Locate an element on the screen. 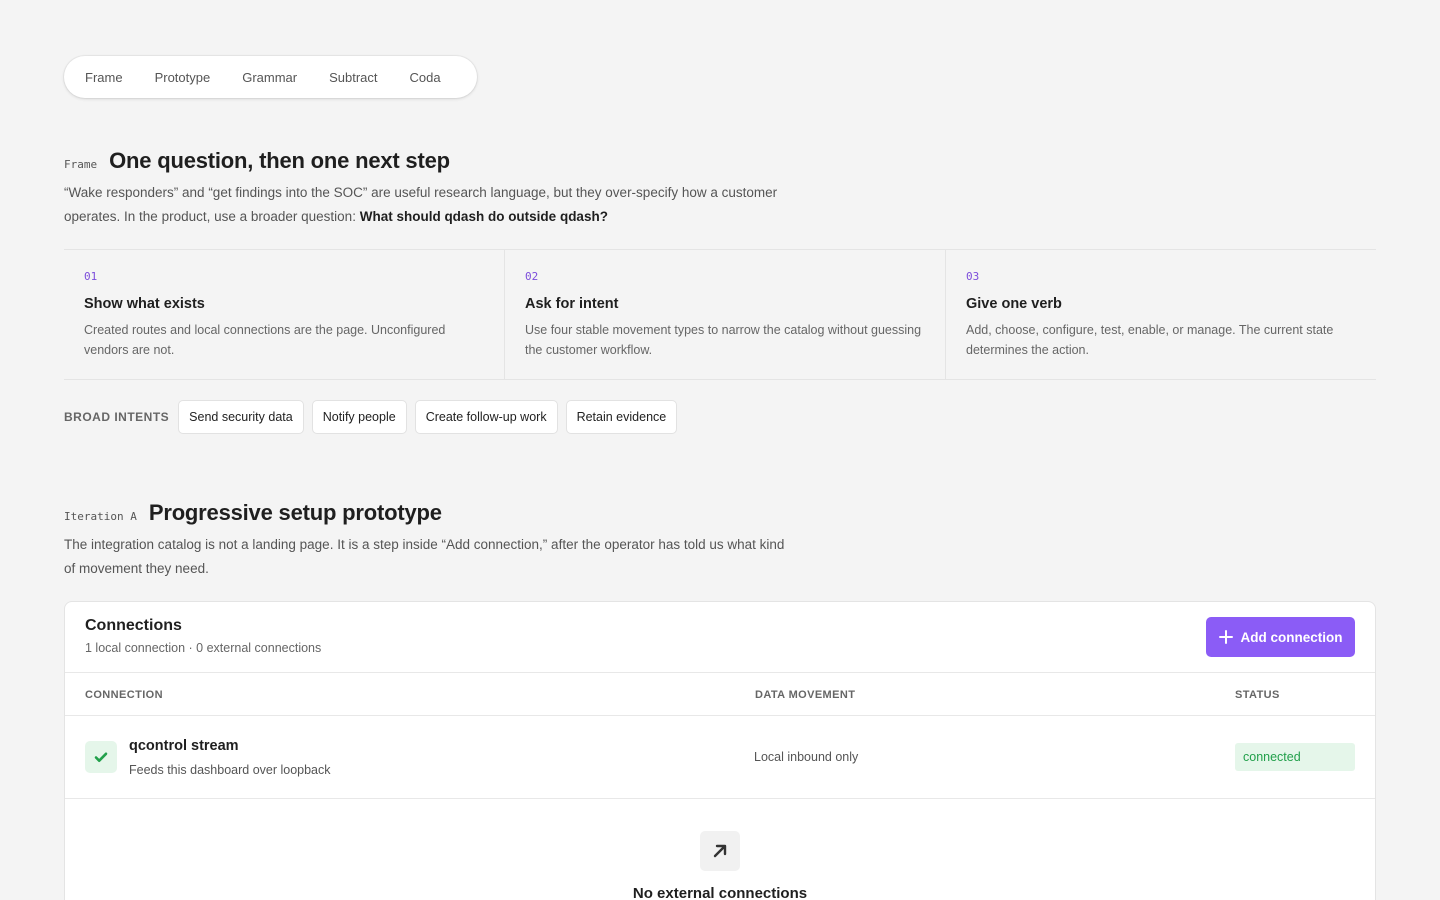 The image size is (1440, 900). intent-chip-notify-people: Notify people is located at coordinates (359, 417).